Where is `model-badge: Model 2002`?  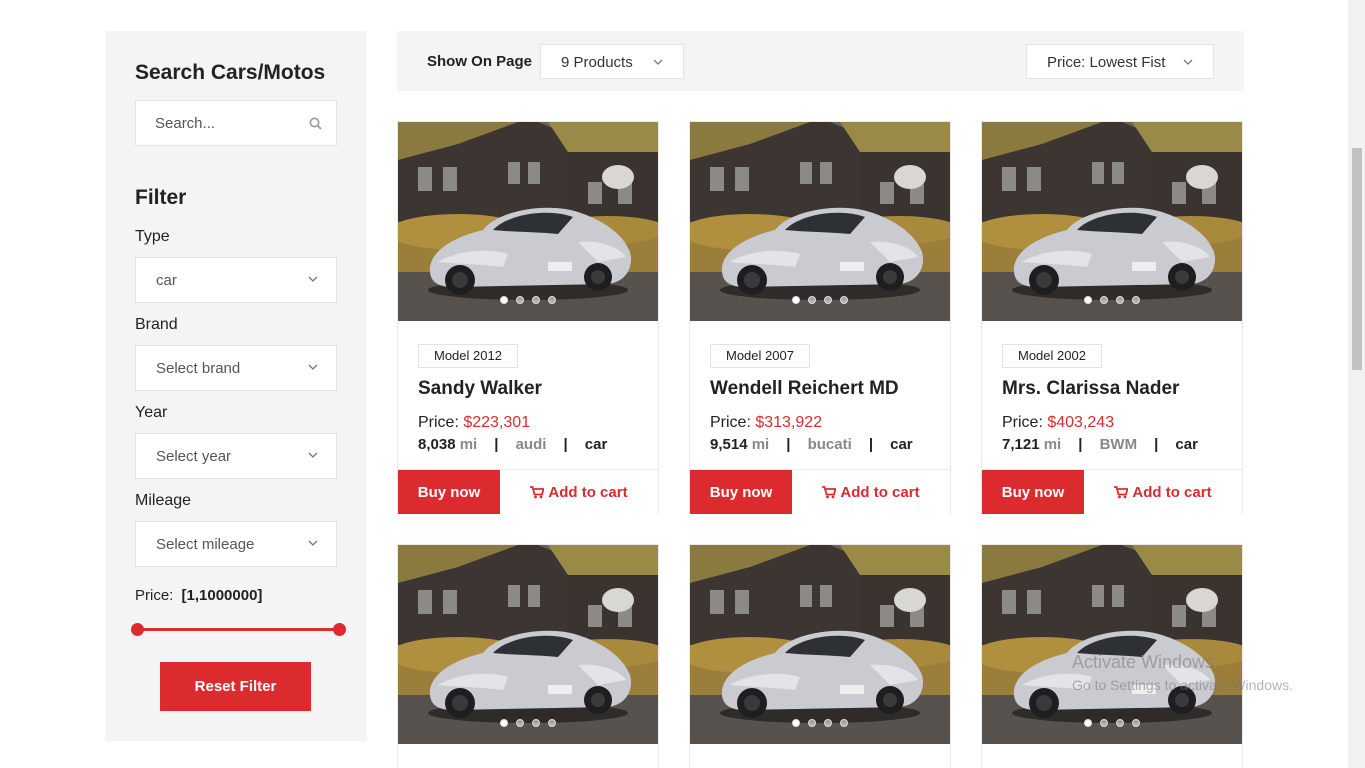 model-badge: Model 2002 is located at coordinates (1052, 356).